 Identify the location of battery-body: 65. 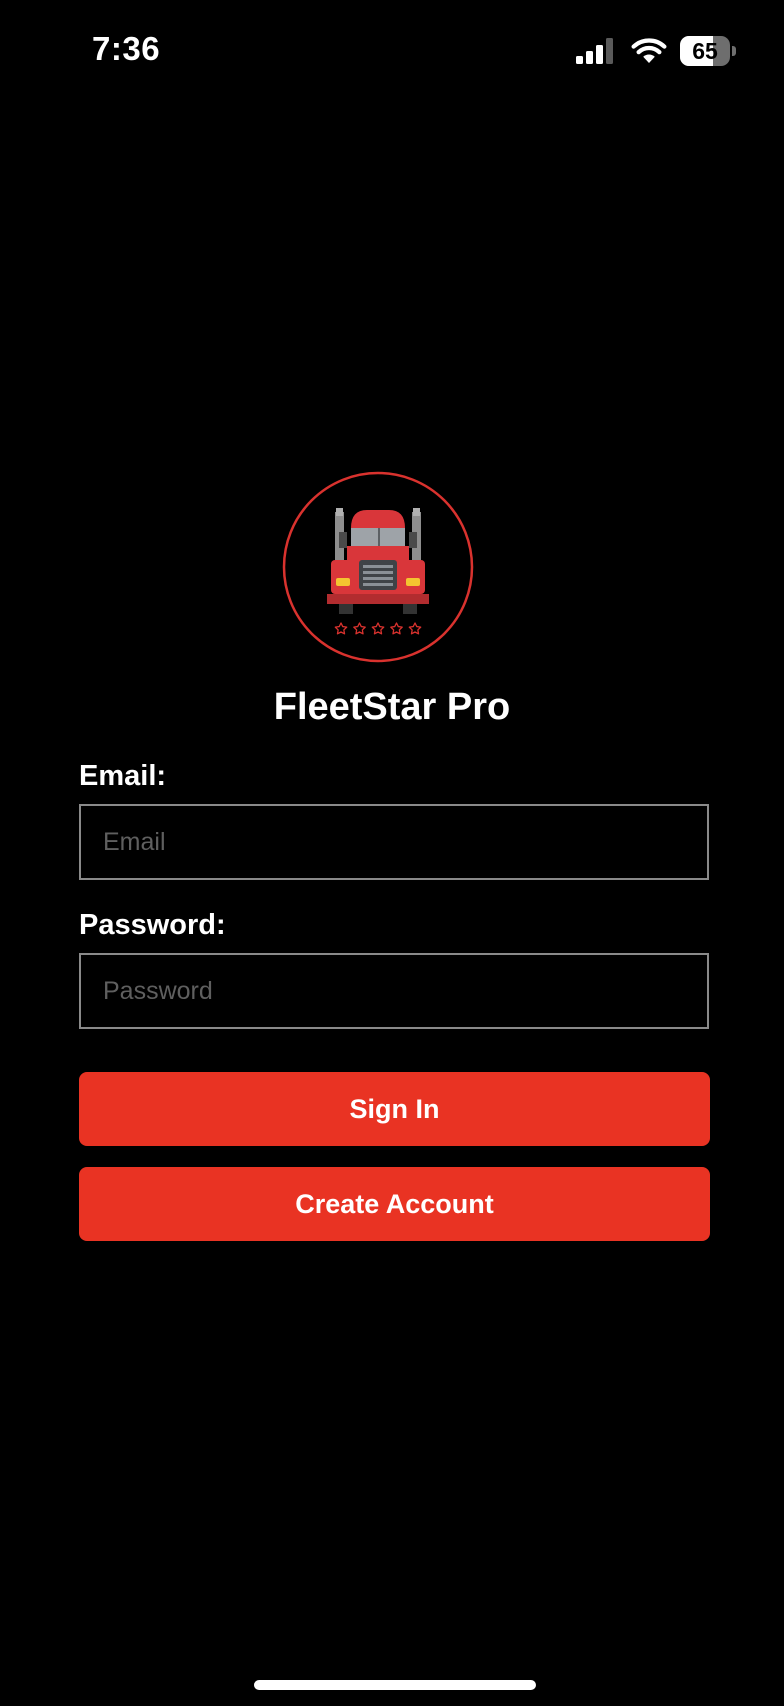
(705, 51).